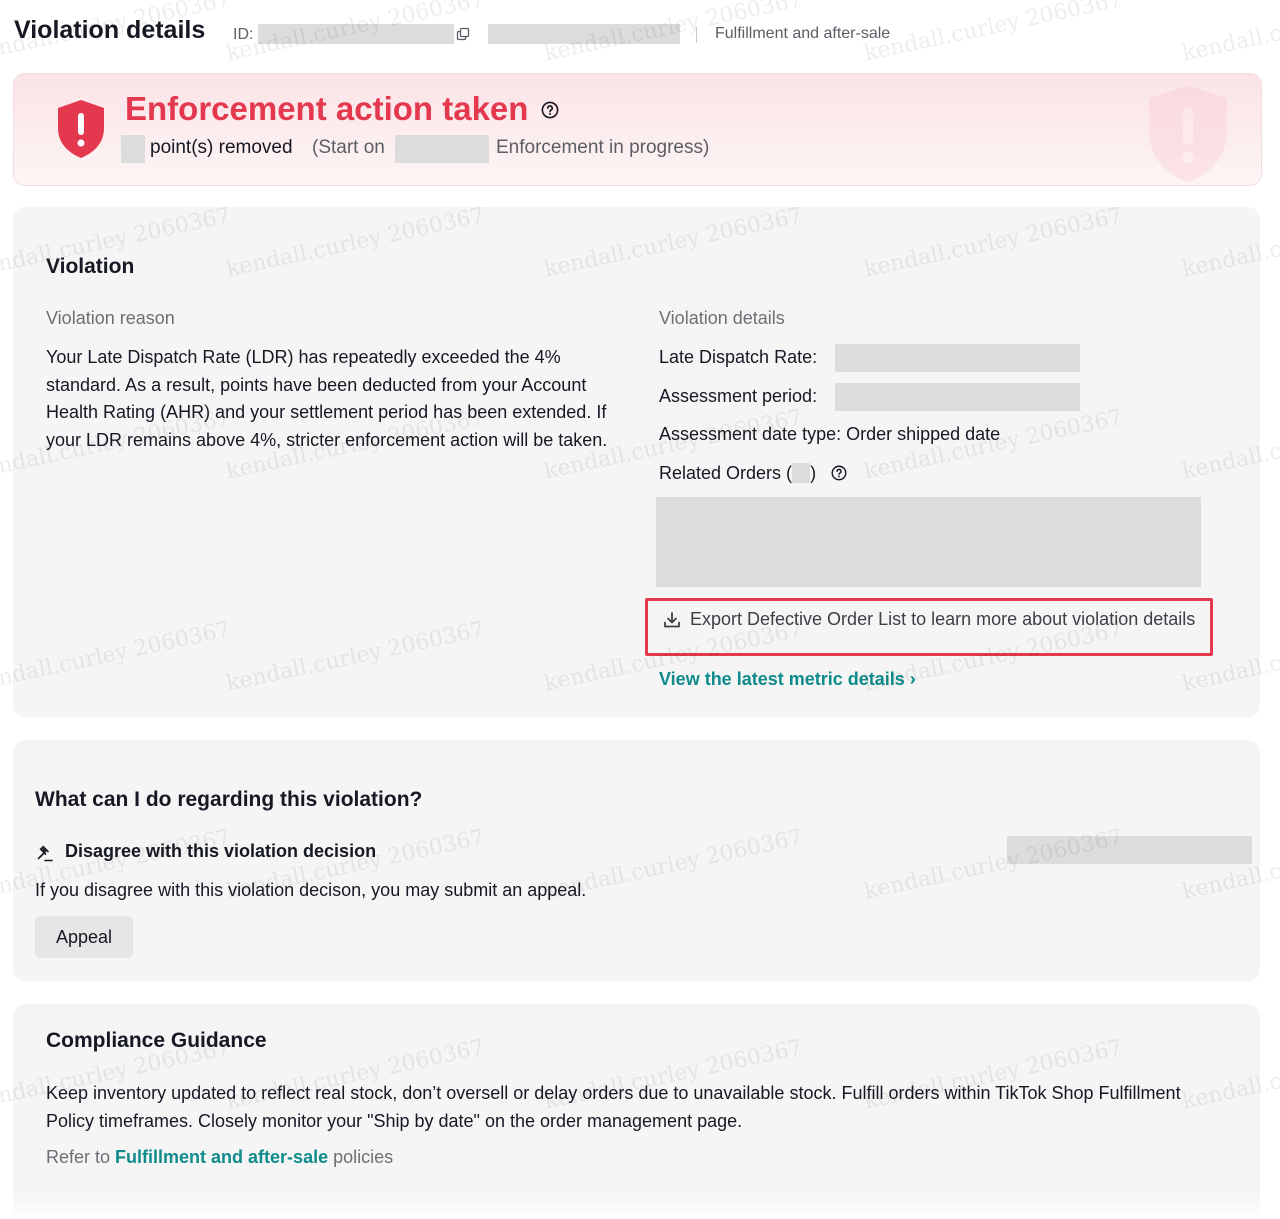 This screenshot has height=1219, width=1280. What do you see at coordinates (221, 851) in the screenshot?
I see `disagree-title: Disagree with this violation decision` at bounding box center [221, 851].